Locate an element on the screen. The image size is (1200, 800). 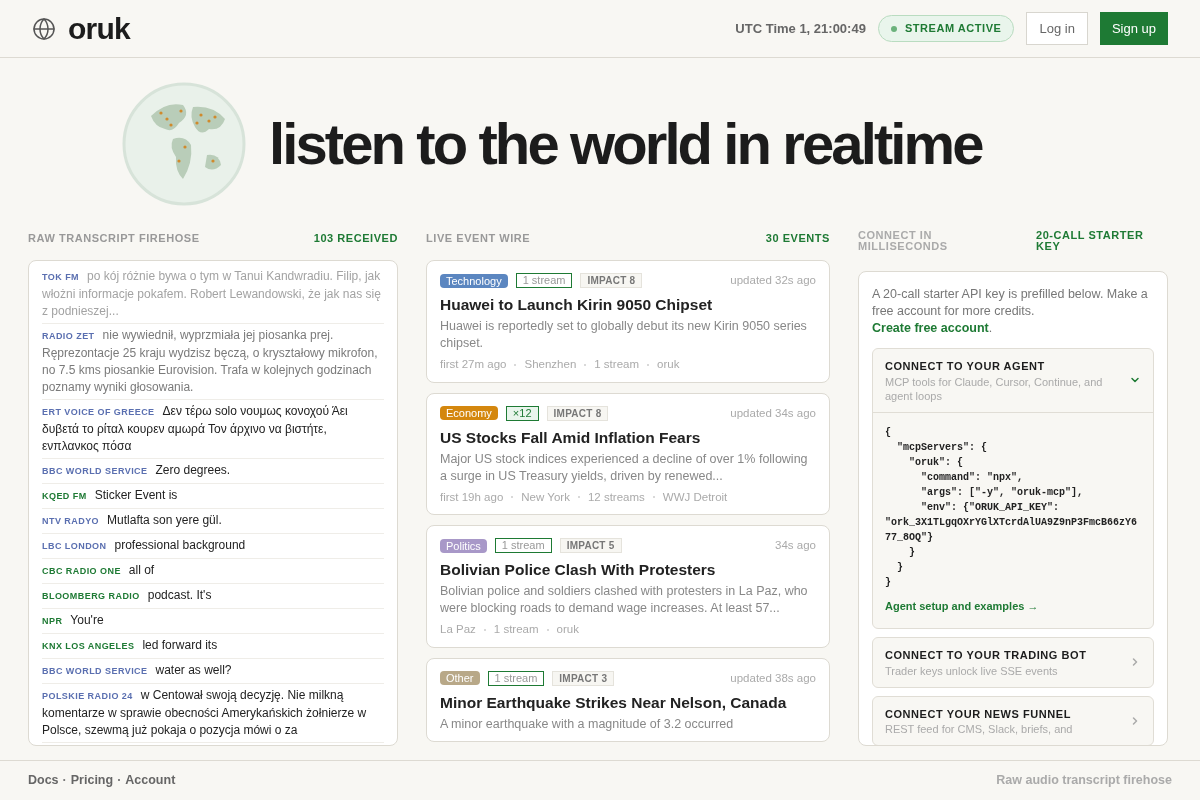
category-tag: Other is located at coordinates (460, 678).